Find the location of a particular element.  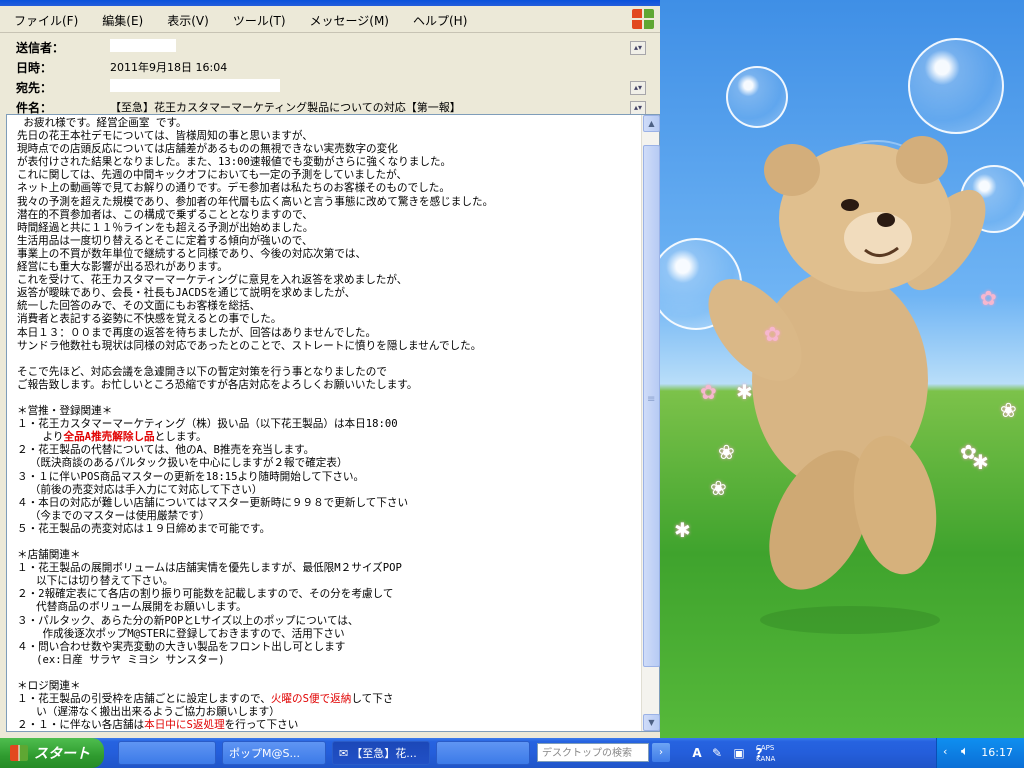

to-label: 宛先： is located at coordinates (34, 87).